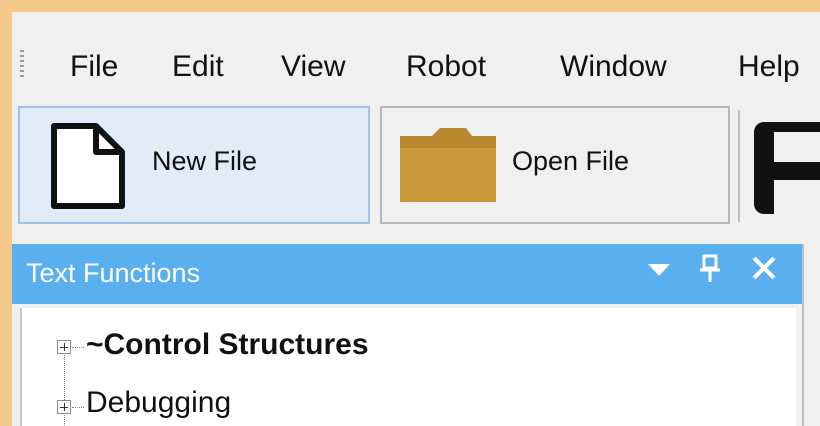 The image size is (820, 426). What do you see at coordinates (6, 213) in the screenshot?
I see `window-frame-left` at bounding box center [6, 213].